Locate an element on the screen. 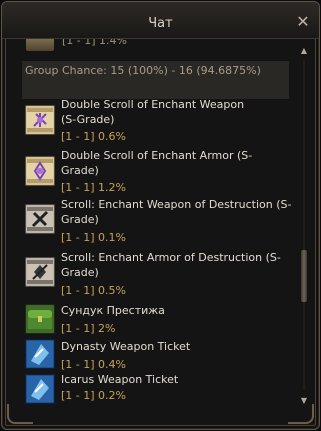  item-meta: [1 - 1] 2% is located at coordinates (88, 328).